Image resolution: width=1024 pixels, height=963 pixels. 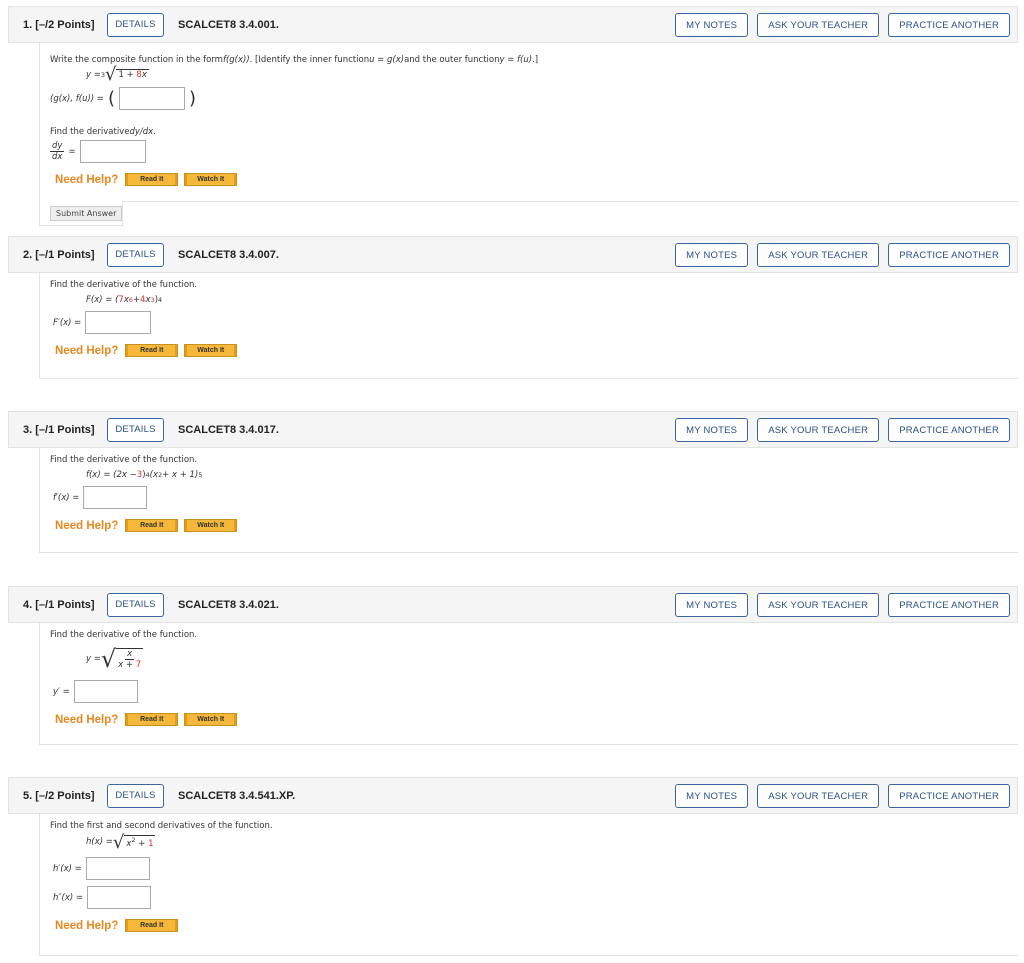 I want to click on function-expression: y = 3 √ 1 + 8x, so click(x=117, y=74).